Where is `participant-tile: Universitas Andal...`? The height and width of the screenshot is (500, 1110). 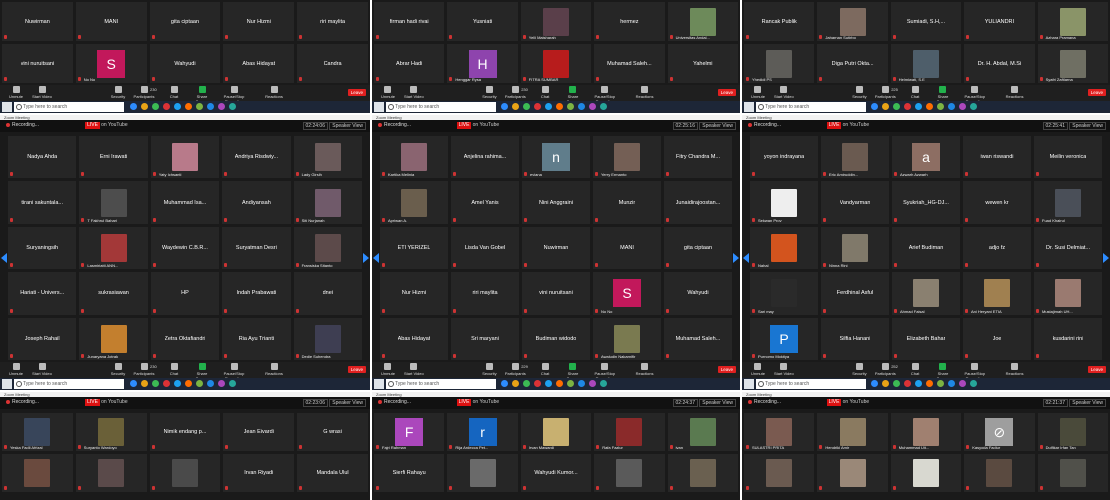 participant-tile: Universitas Andal... is located at coordinates (702, 21).